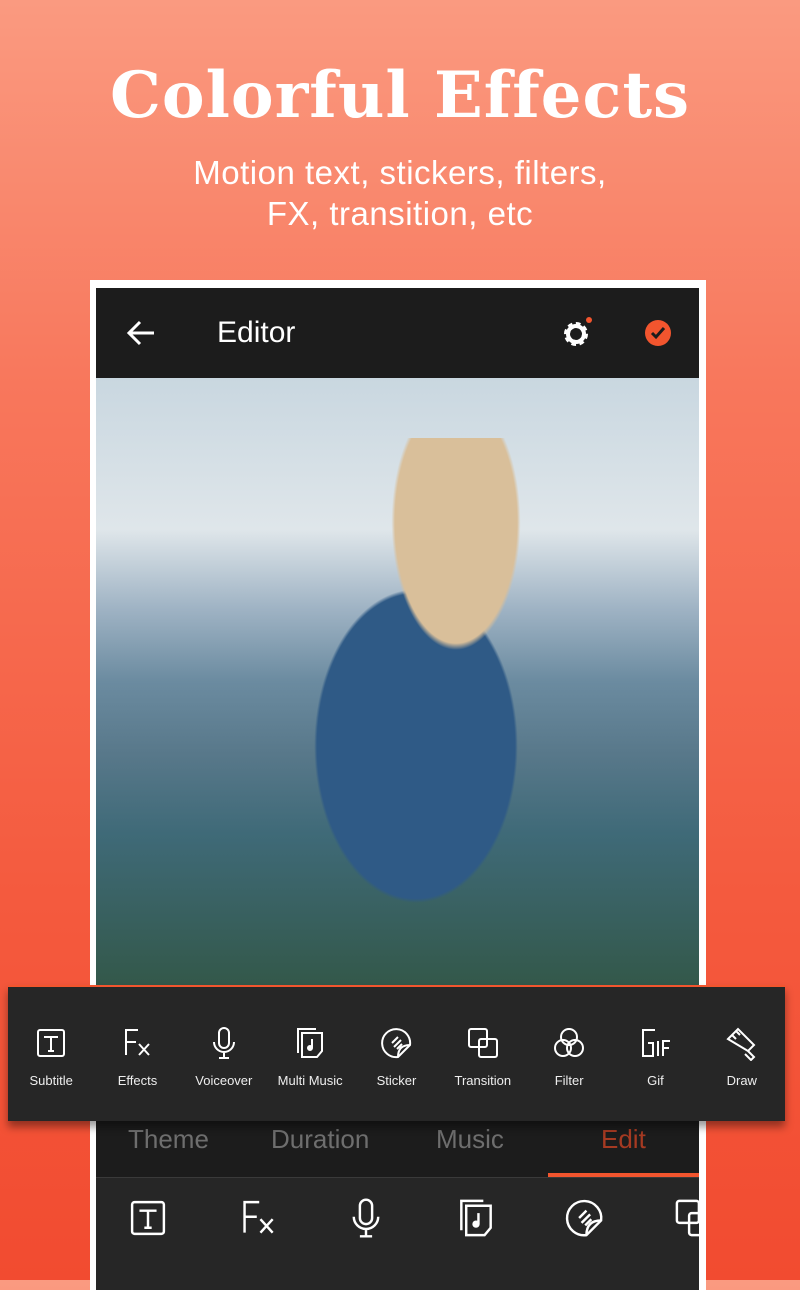  I want to click on tool-gif: Gif, so click(655, 1073).